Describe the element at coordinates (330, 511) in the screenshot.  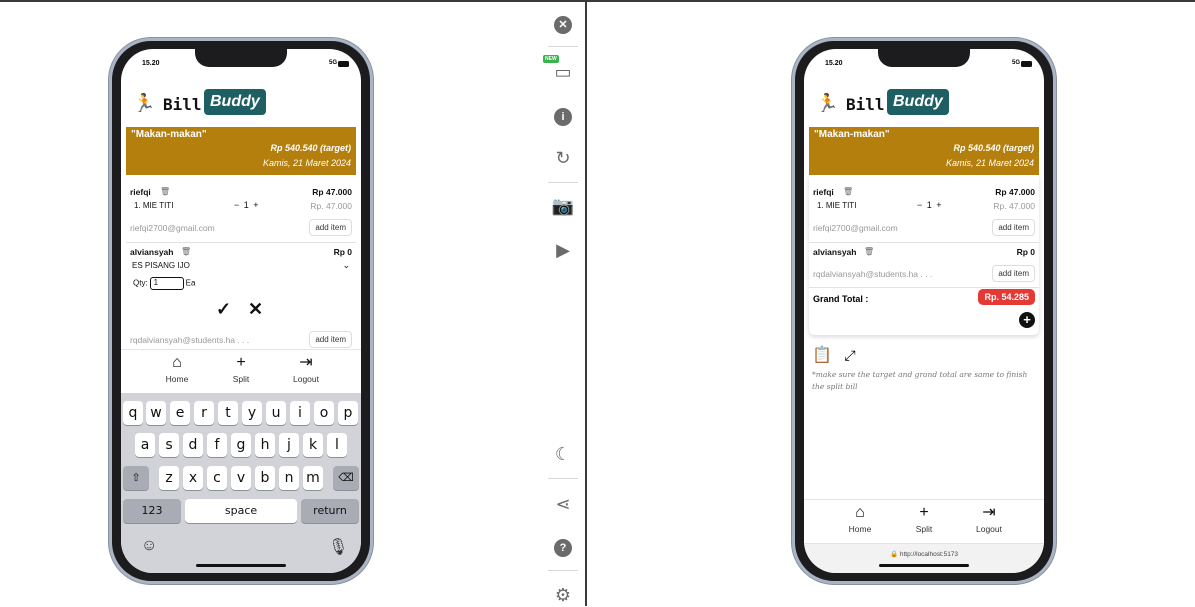
I see `return-key: return` at that location.